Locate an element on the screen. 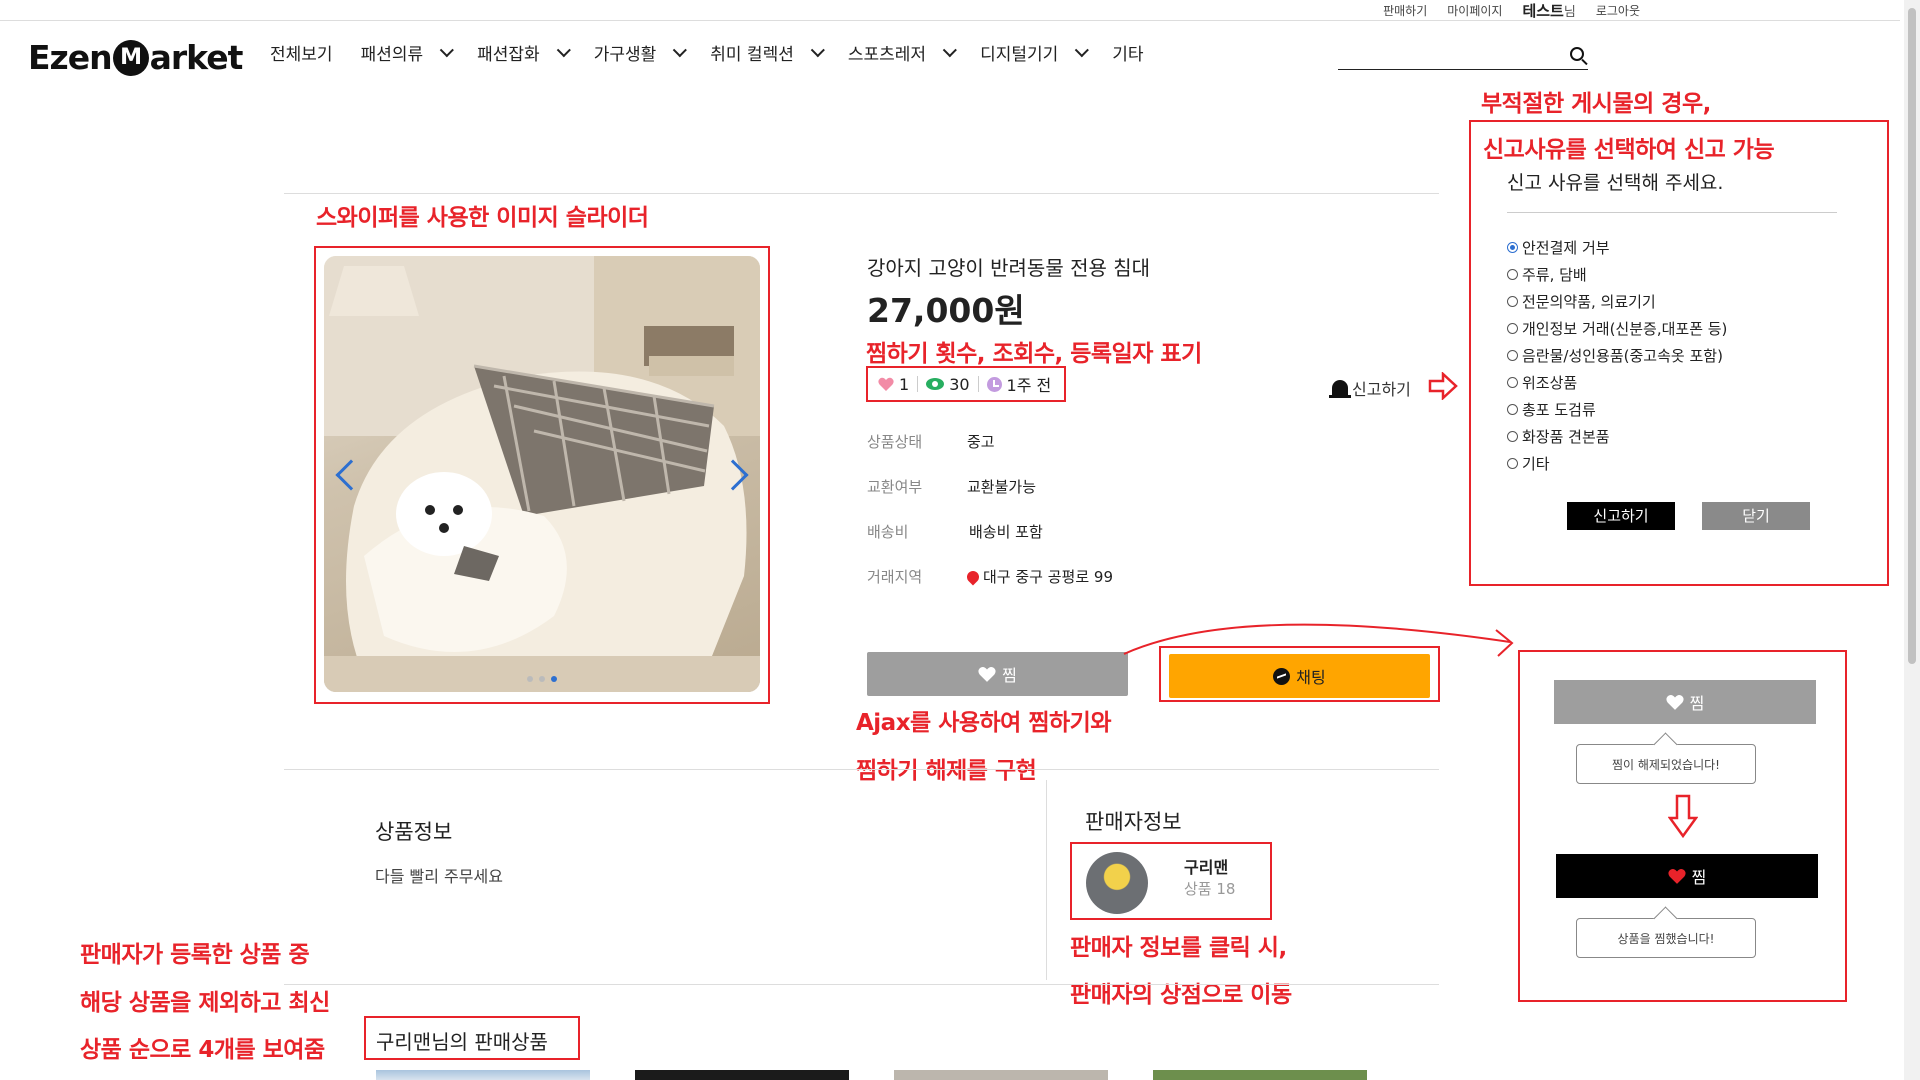 This screenshot has width=1920, height=1080. spec-key: 배송비 is located at coordinates (888, 532).